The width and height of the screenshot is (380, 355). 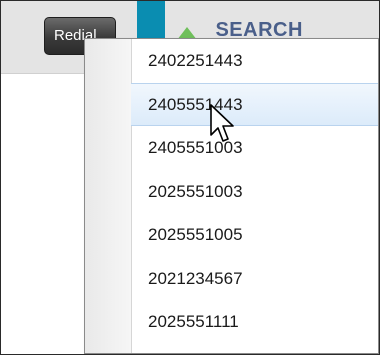 I want to click on redial-number-item: 2025551111, so click(x=231, y=322).